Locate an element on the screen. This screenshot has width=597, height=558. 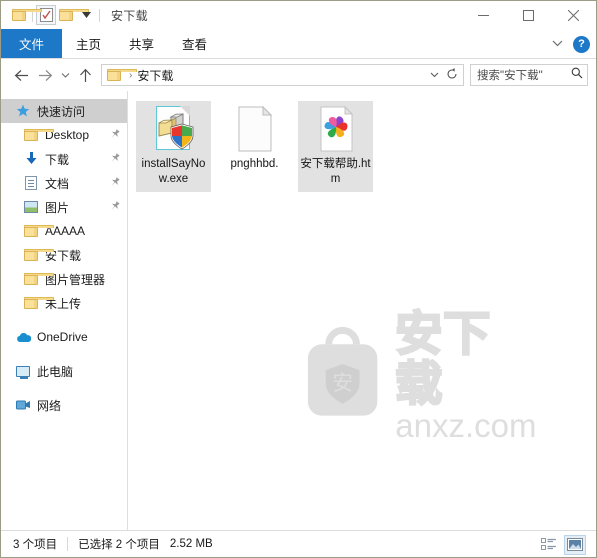
tab-file: 文件 is located at coordinates (32, 43).